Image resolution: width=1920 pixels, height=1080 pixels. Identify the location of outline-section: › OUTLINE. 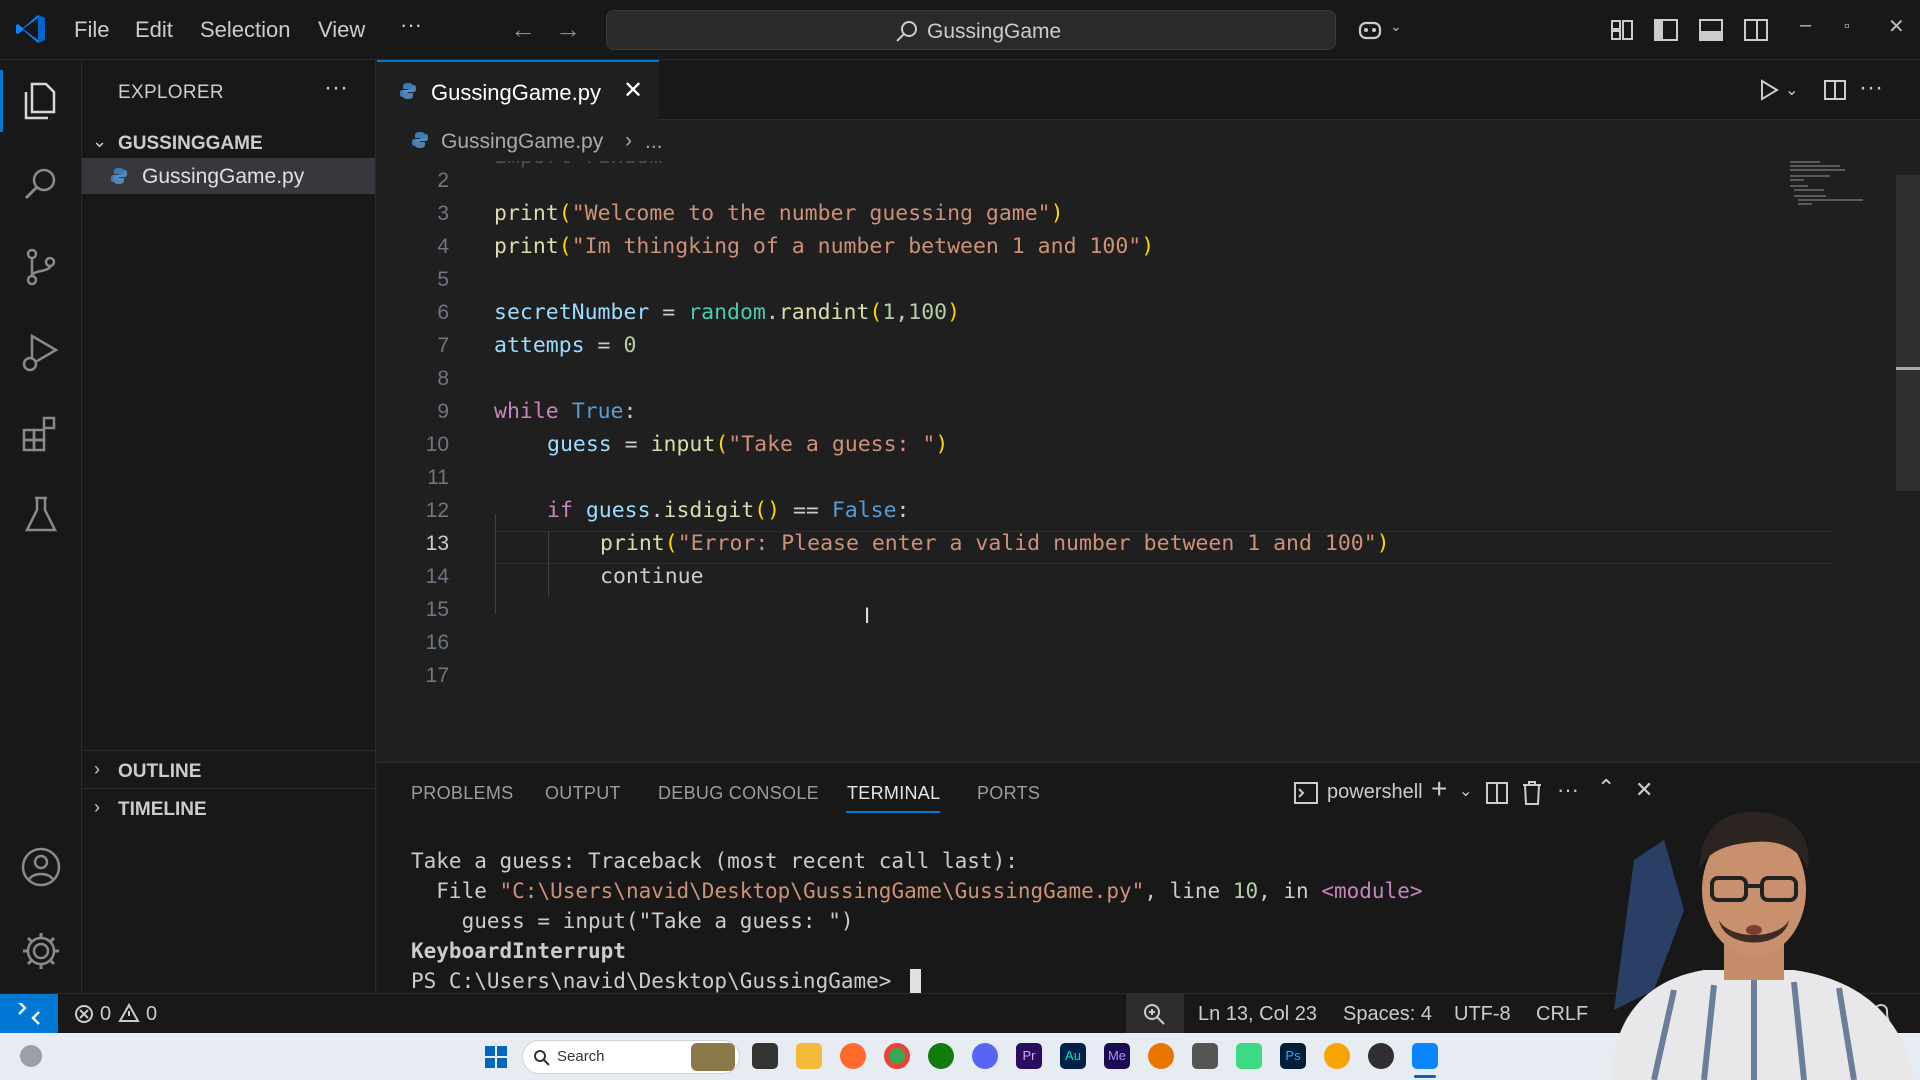
(229, 771).